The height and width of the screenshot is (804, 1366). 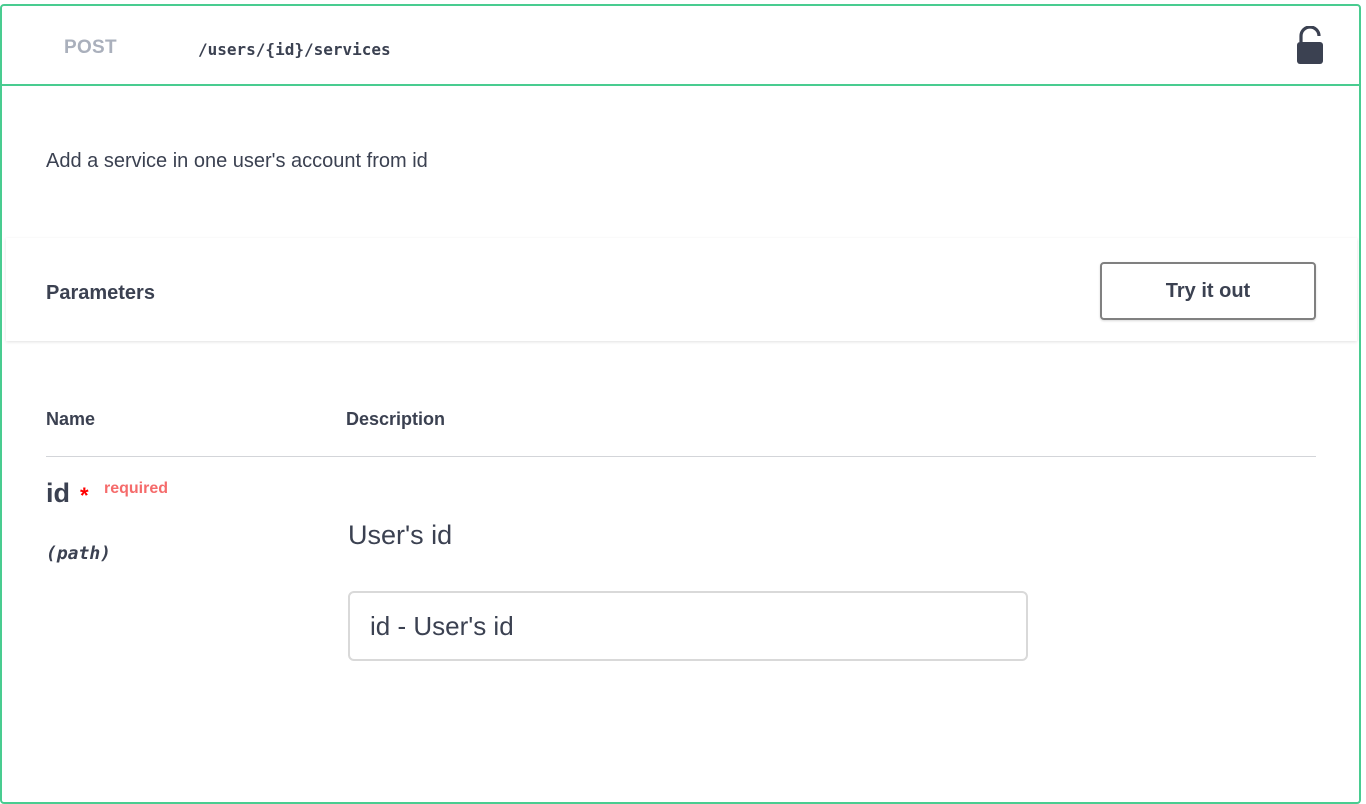 What do you see at coordinates (84, 495) in the screenshot?
I see `required-star-icon: *` at bounding box center [84, 495].